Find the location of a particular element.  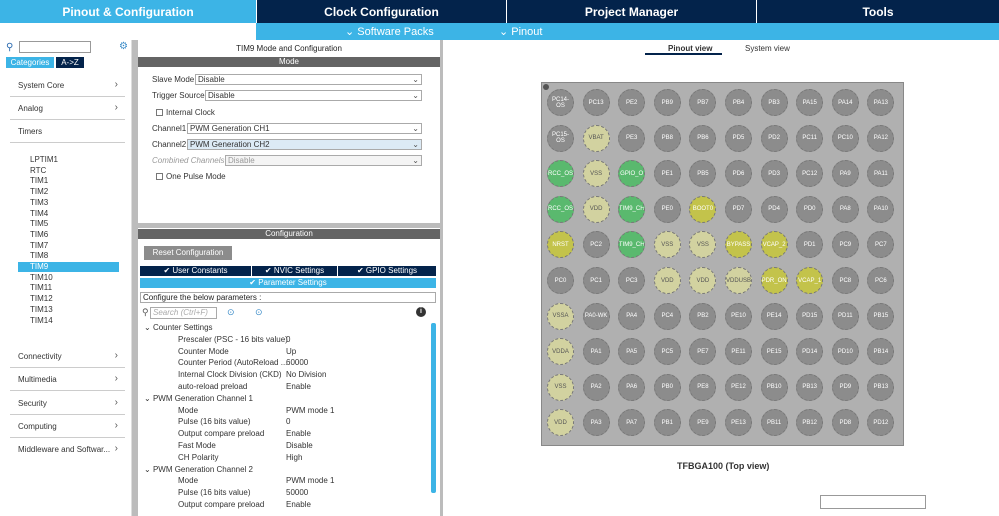

slave-mode-select: Disable ⌄ is located at coordinates (308, 79).